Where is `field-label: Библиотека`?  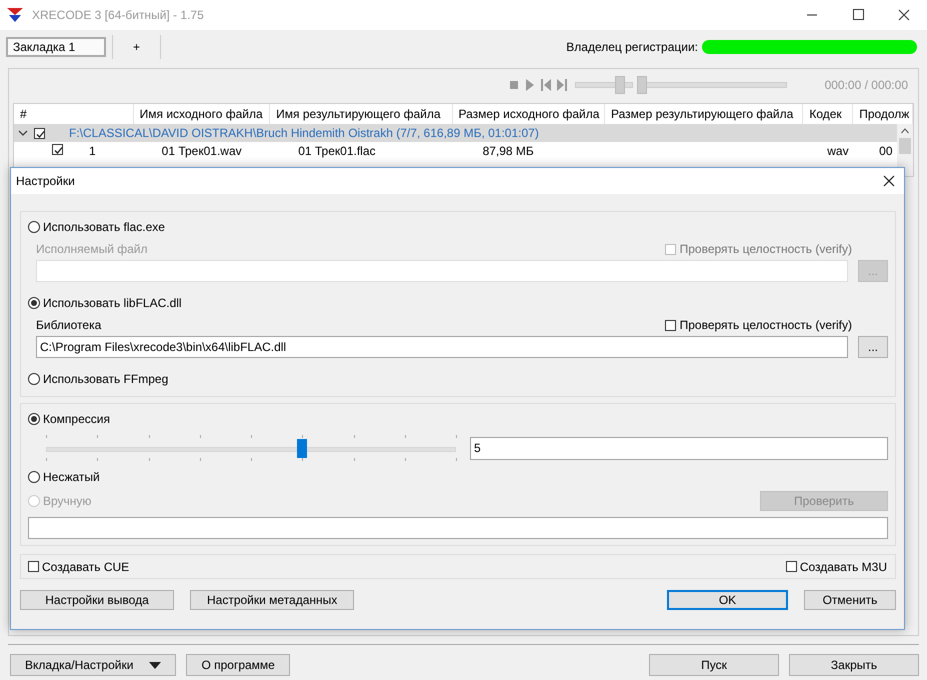
field-label: Библиотека is located at coordinates (69, 325).